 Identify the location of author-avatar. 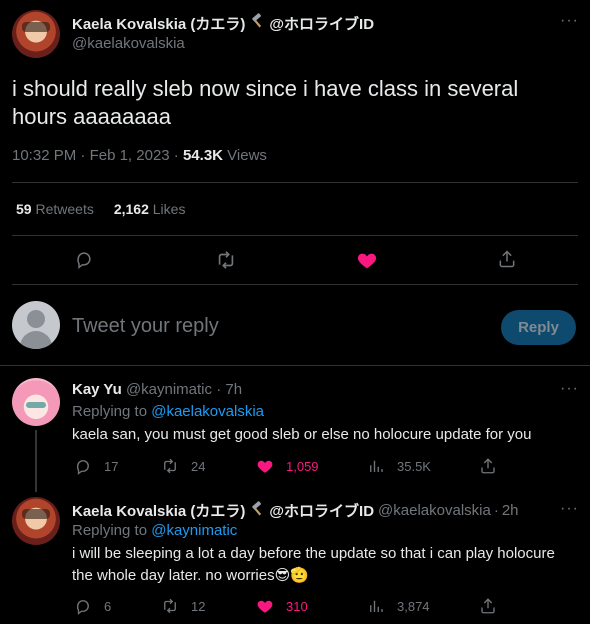
(36, 34).